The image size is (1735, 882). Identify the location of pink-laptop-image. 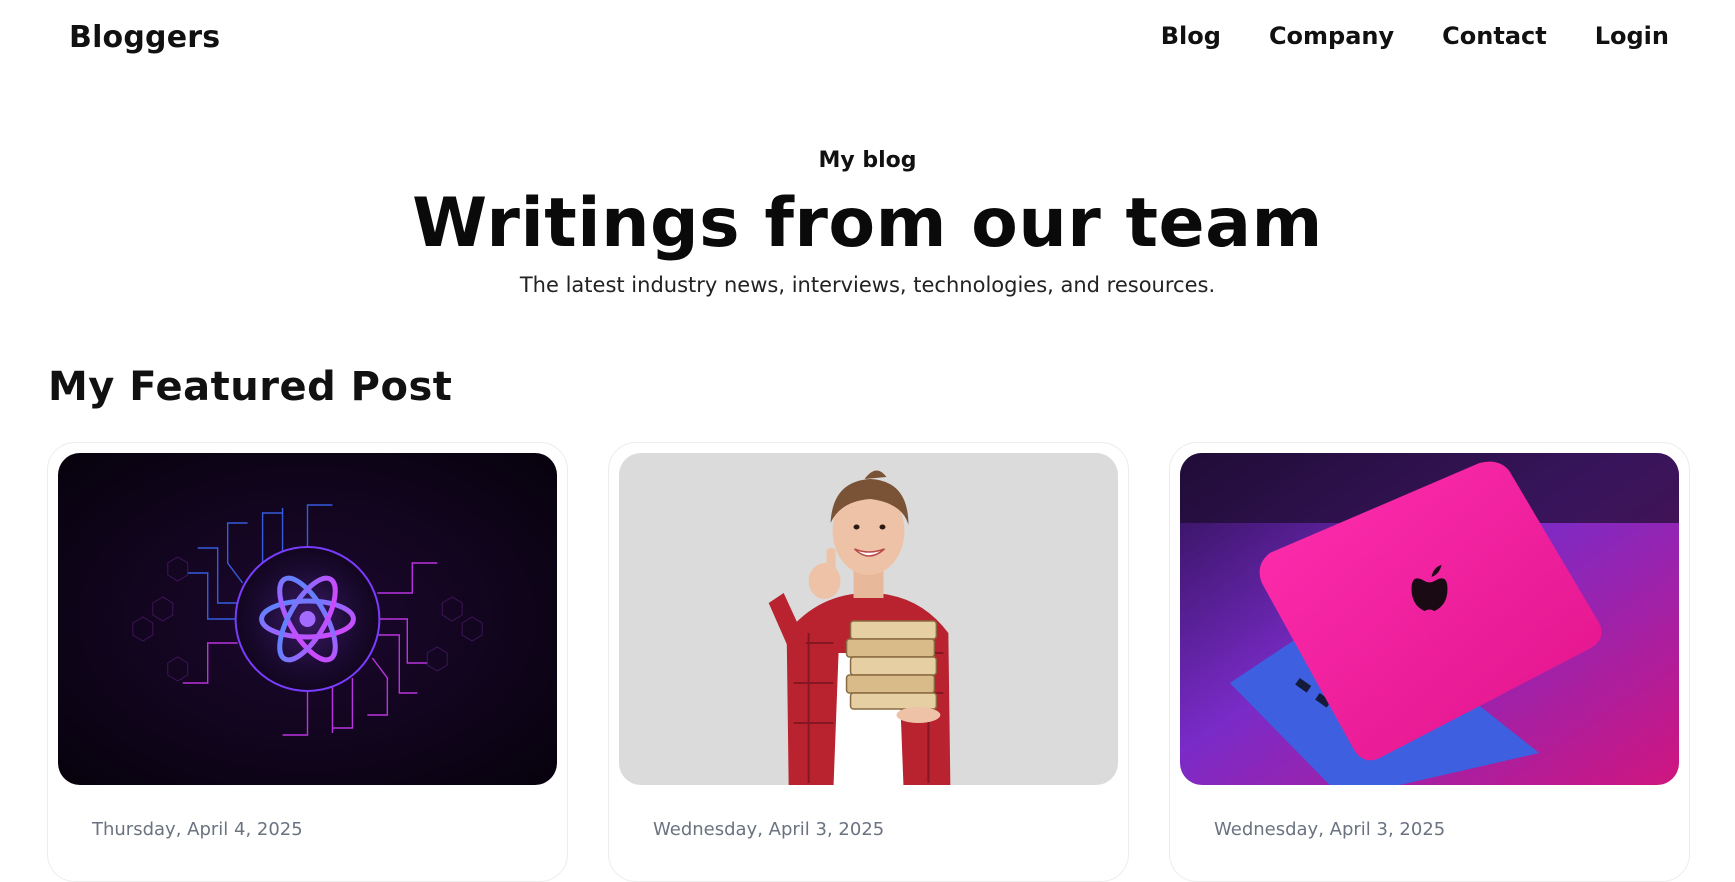
(1429, 619).